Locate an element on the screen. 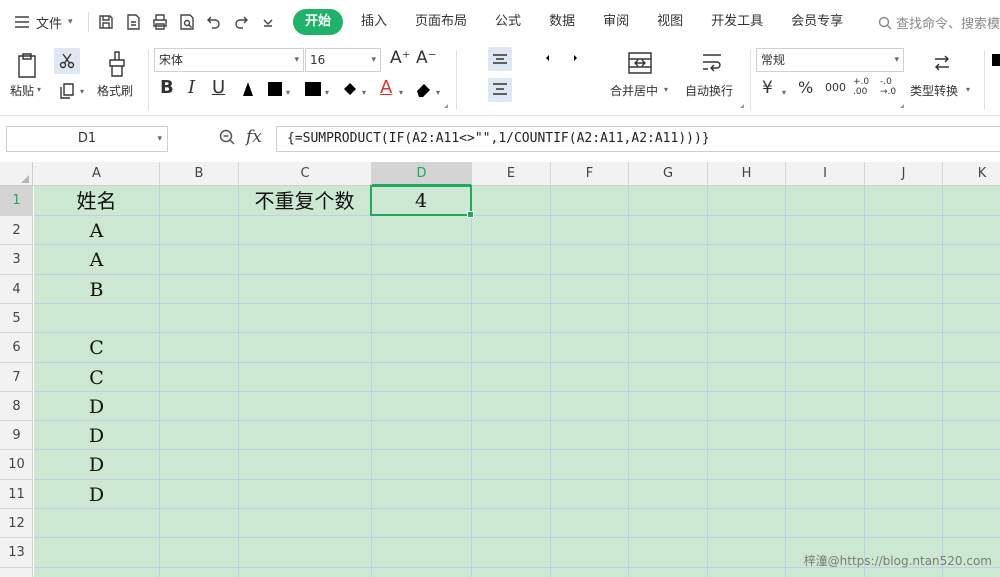 This screenshot has width=1000, height=577. column-header-f: F is located at coordinates (590, 174).